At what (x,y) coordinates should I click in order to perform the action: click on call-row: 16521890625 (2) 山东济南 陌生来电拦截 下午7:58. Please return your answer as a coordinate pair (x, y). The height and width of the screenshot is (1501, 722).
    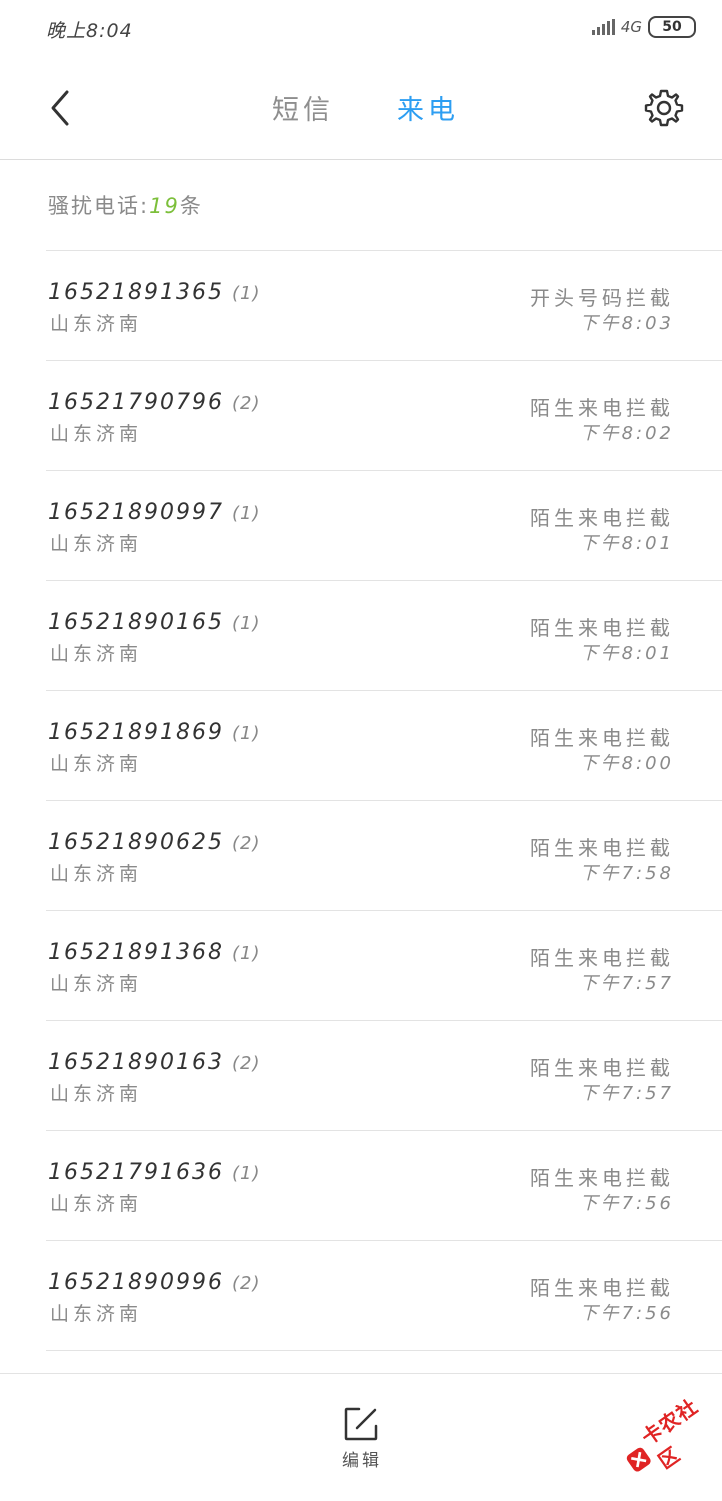
    Looking at the image, I should click on (384, 856).